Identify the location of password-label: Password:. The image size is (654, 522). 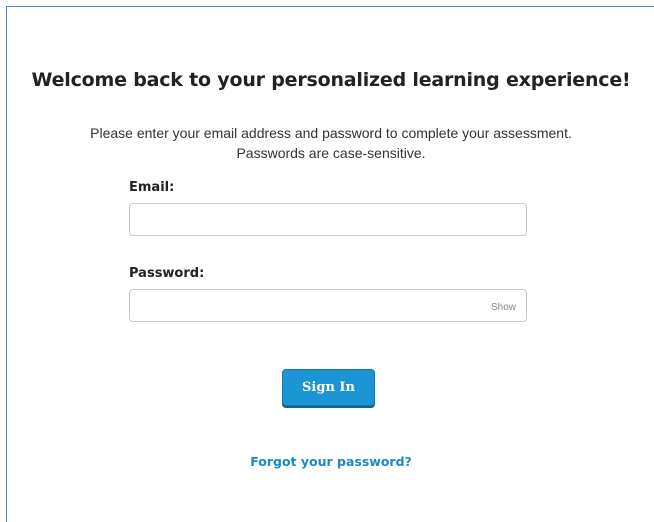
(167, 273).